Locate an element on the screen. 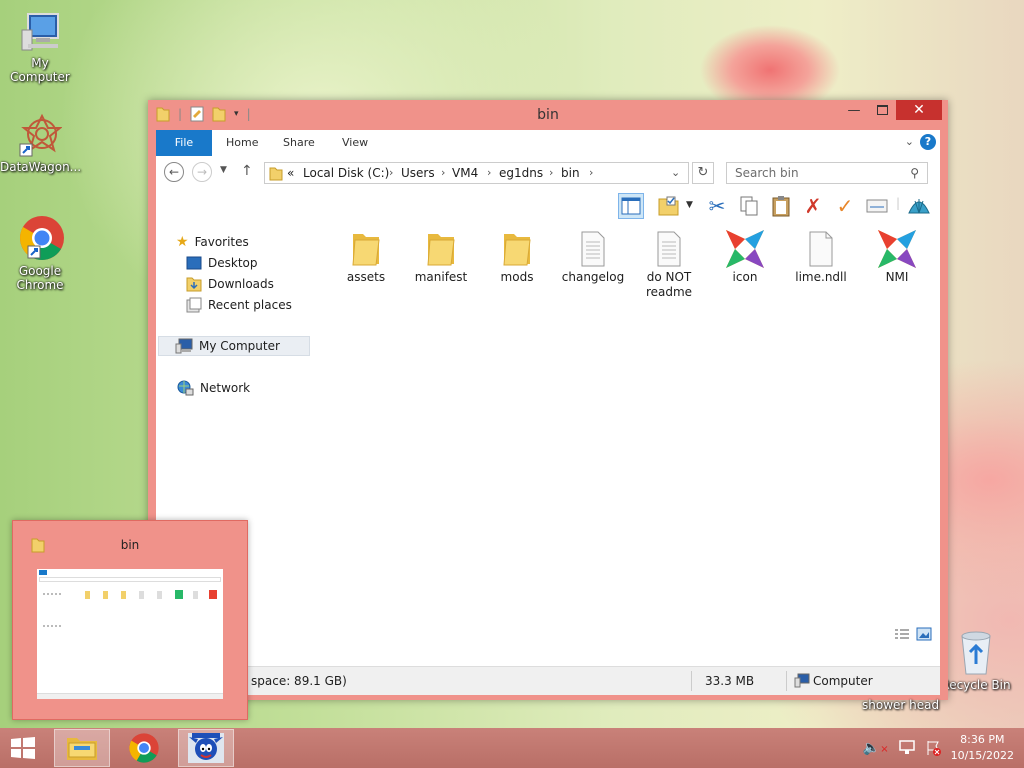 Image resolution: width=1024 pixels, height=768 pixels. large-icons-view-button is located at coordinates (924, 634).